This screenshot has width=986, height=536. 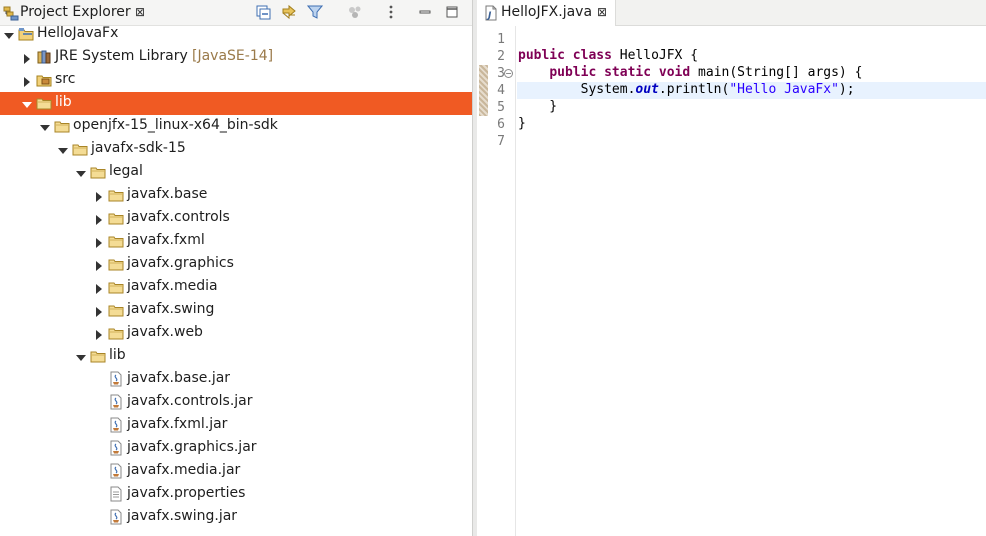 I want to click on tree-item: HelloJavaFx, so click(x=236, y=34).